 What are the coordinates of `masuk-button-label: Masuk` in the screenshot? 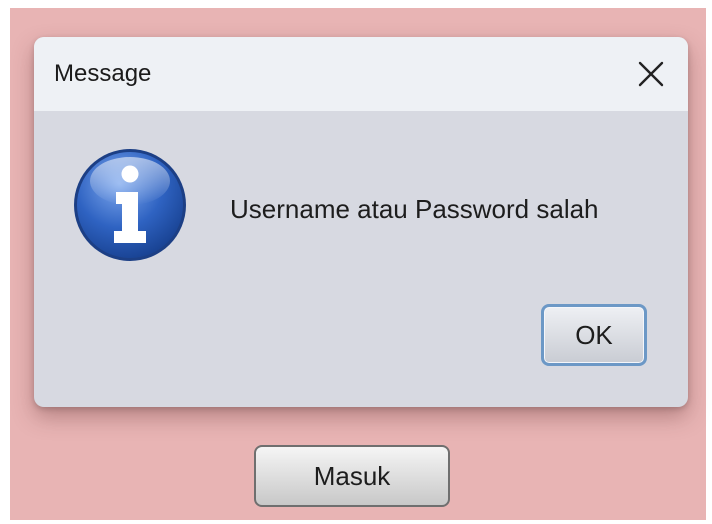 It's located at (352, 475).